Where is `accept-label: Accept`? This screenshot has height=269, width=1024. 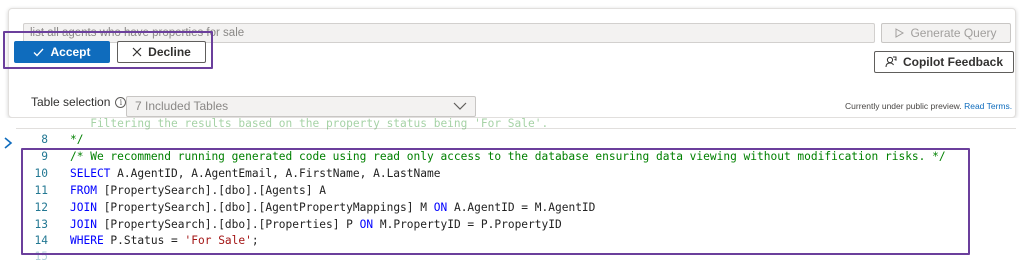 accept-label: Accept is located at coordinates (70, 52).